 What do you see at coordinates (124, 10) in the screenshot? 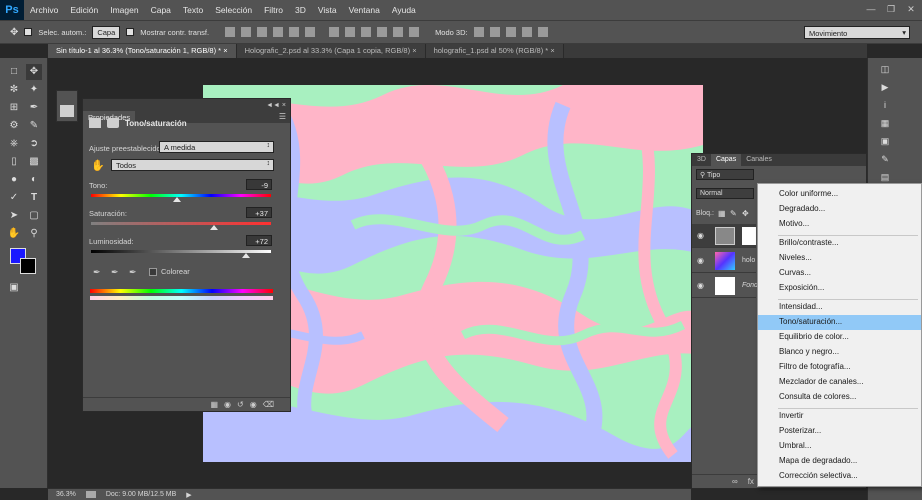
I see `menu-imagen: Imagen` at bounding box center [124, 10].